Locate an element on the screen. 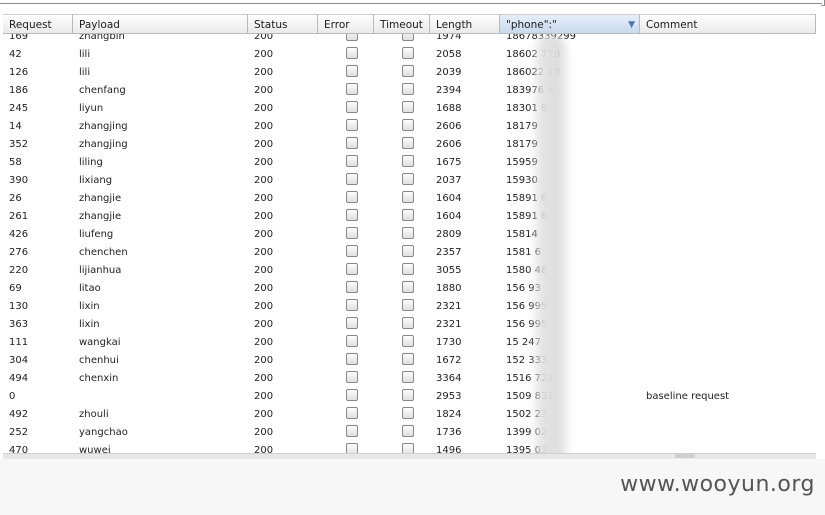 This screenshot has height=515, width=825. table-row: 126lili2002039186022 10 is located at coordinates (409, 73).